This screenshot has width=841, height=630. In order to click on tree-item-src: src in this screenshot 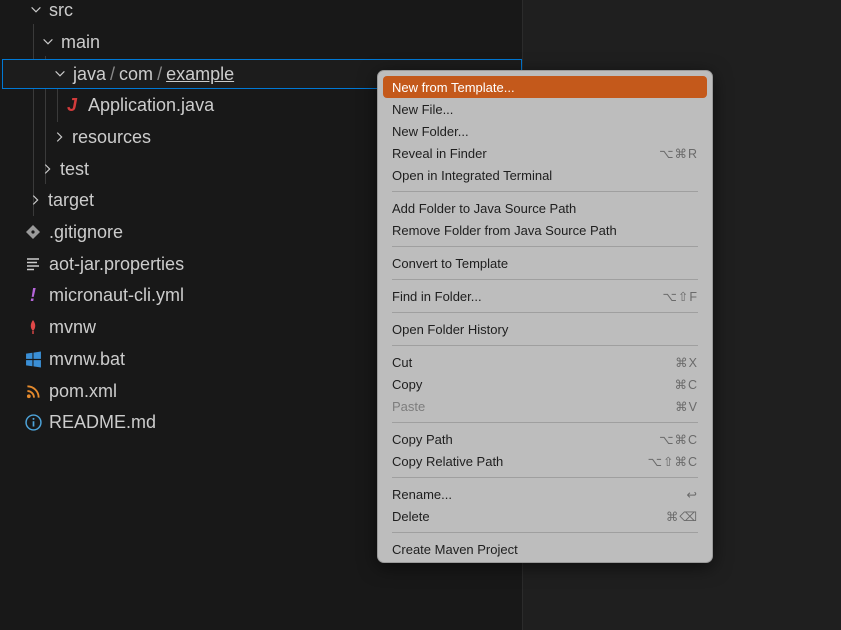, I will do `click(261, 12)`.